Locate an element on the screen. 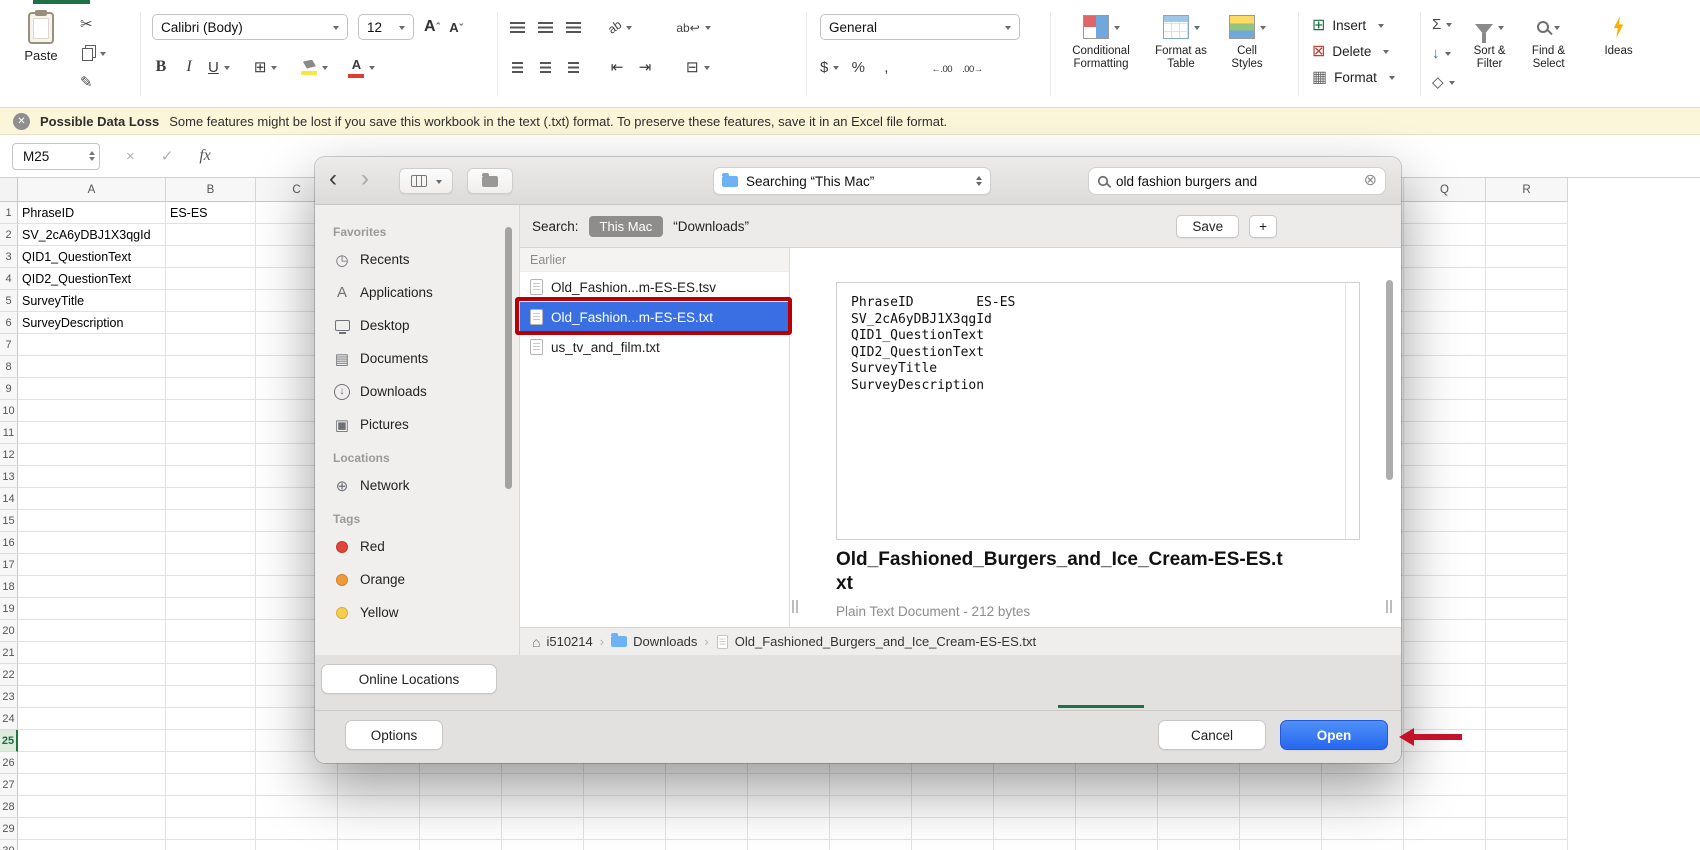  cell-R3 is located at coordinates (1527, 257).